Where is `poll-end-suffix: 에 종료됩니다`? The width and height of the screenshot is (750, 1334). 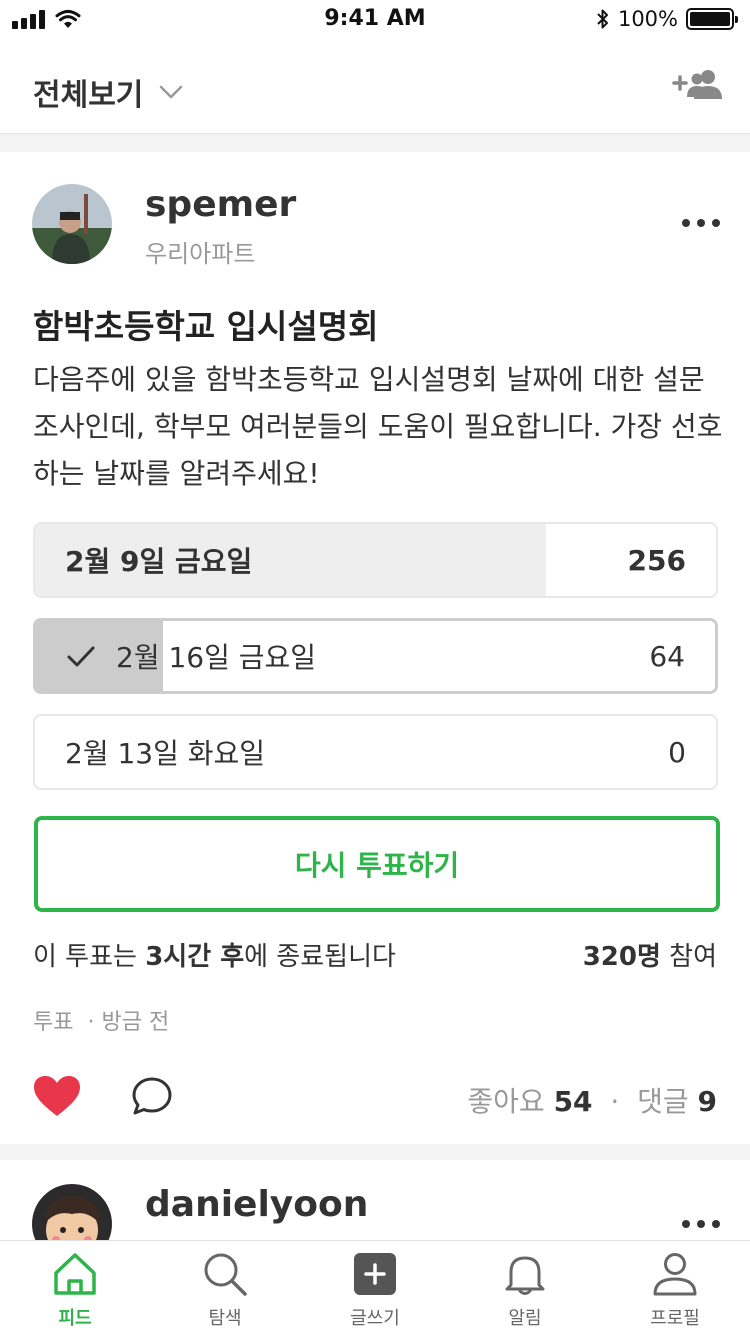 poll-end-suffix: 에 종료됩니다 is located at coordinates (320, 957).